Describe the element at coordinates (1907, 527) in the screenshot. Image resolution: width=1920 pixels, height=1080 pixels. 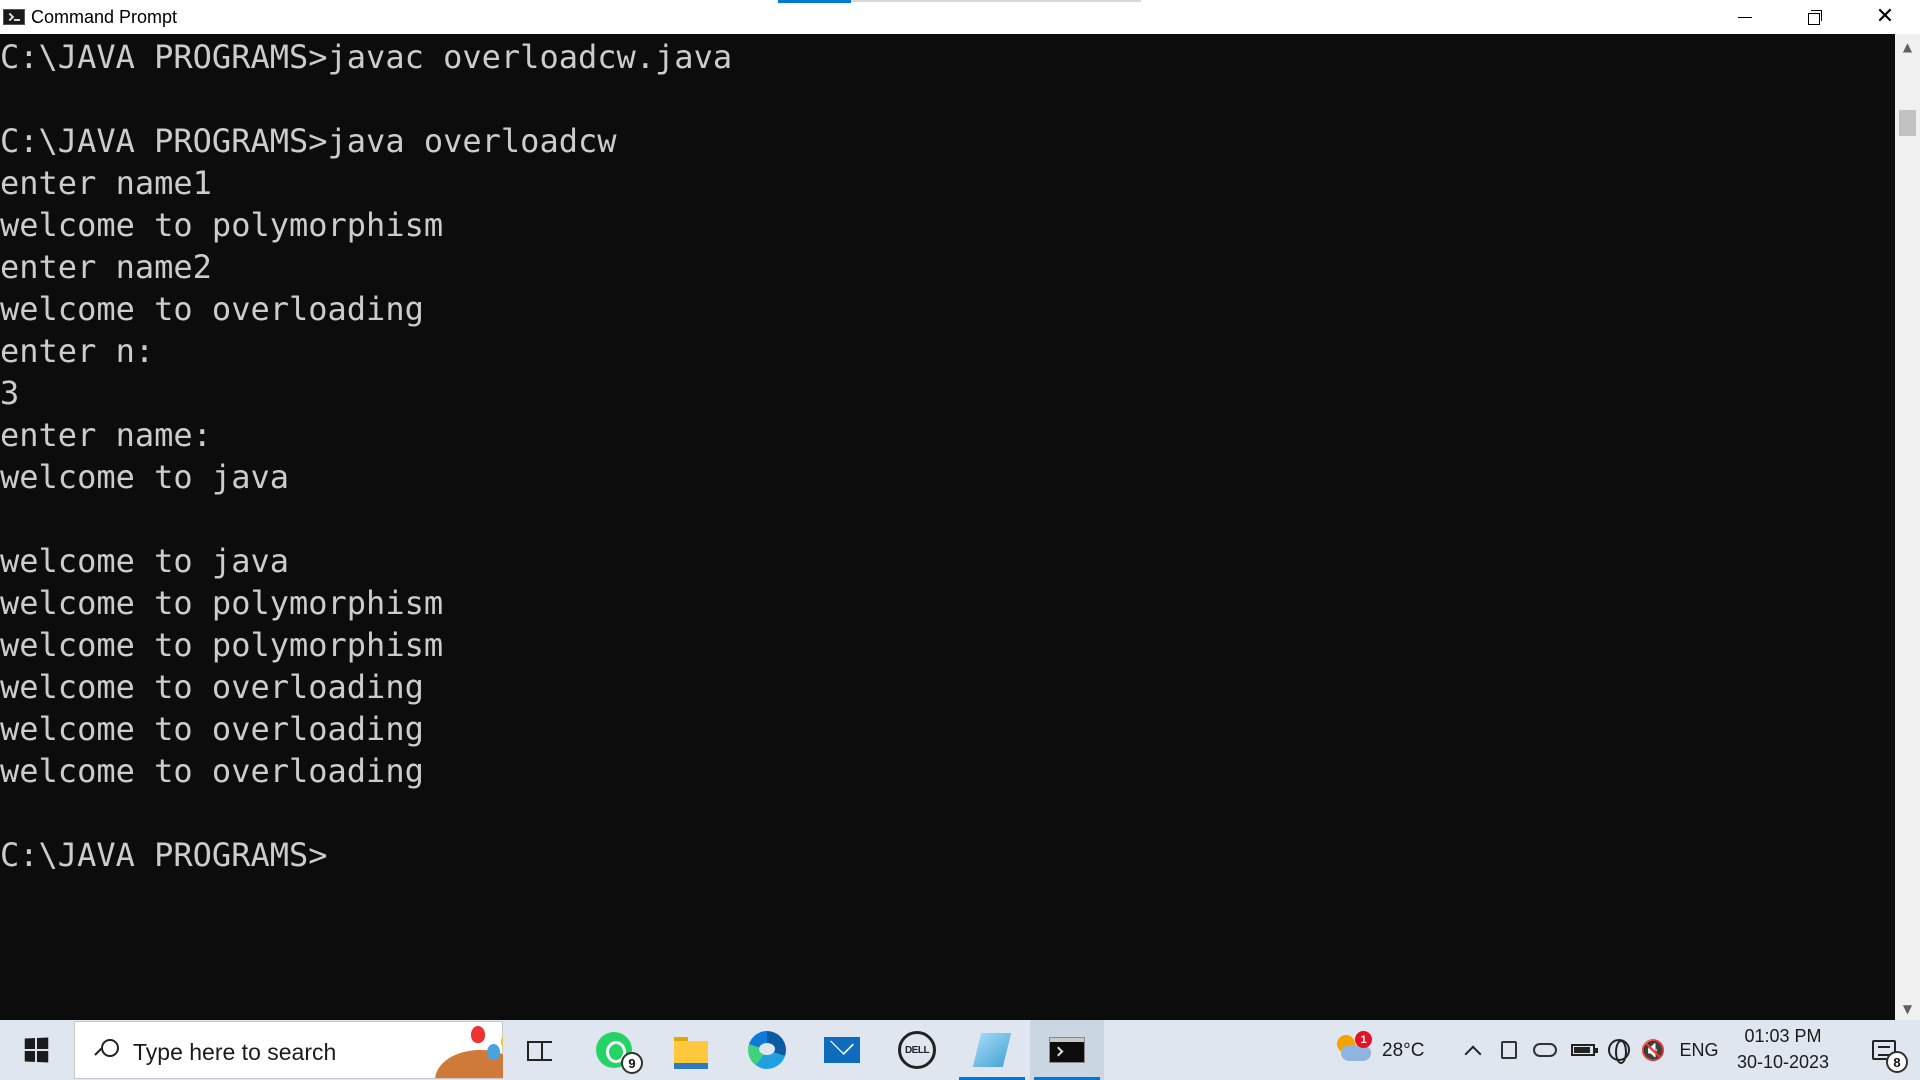
I see `vertical-scrollbar: ▲ ▼` at that location.